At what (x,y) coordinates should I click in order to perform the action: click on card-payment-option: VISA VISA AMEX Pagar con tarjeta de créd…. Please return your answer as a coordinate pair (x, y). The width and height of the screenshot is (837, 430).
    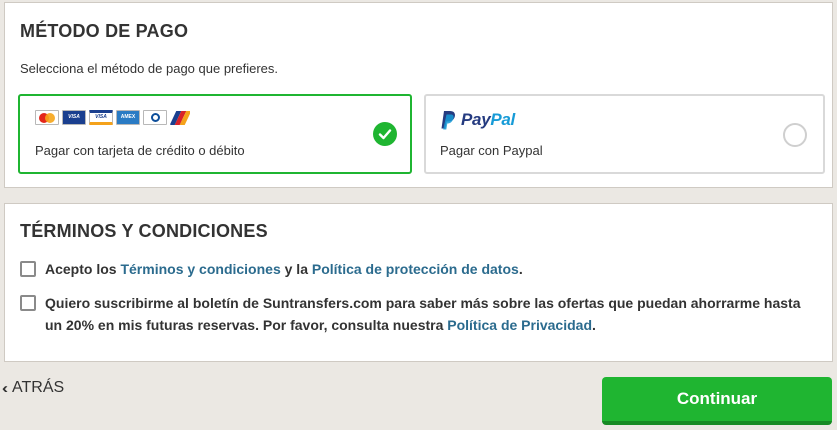
    Looking at the image, I should click on (215, 134).